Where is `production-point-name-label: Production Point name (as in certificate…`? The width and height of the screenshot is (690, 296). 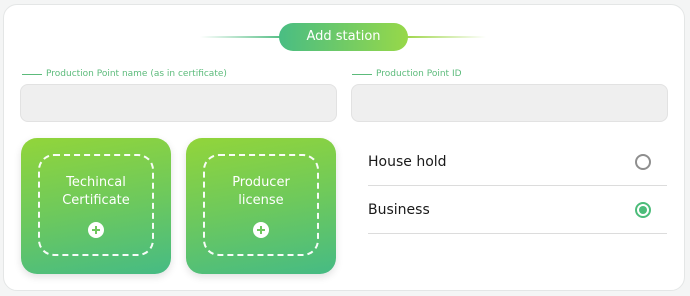 production-point-name-label: Production Point name (as in certificate… is located at coordinates (124, 74).